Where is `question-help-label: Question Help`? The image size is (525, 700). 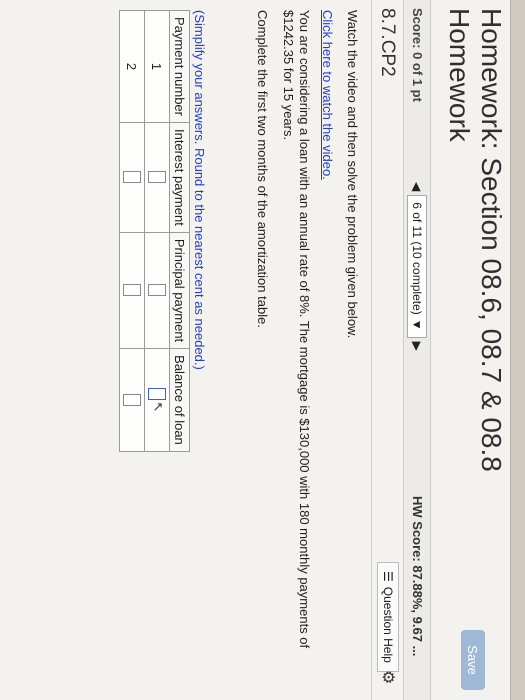
question-help-label: Question Help is located at coordinates (388, 624).